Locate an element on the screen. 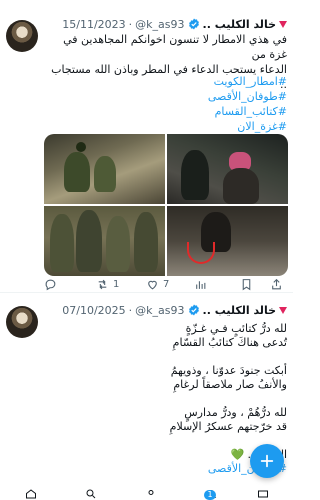  views-button is located at coordinates (202, 284).